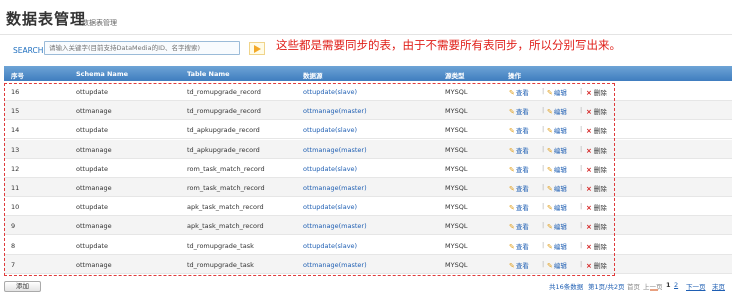 This screenshot has width=732, height=292. What do you see at coordinates (633, 287) in the screenshot?
I see `pager-first: 首页` at bounding box center [633, 287].